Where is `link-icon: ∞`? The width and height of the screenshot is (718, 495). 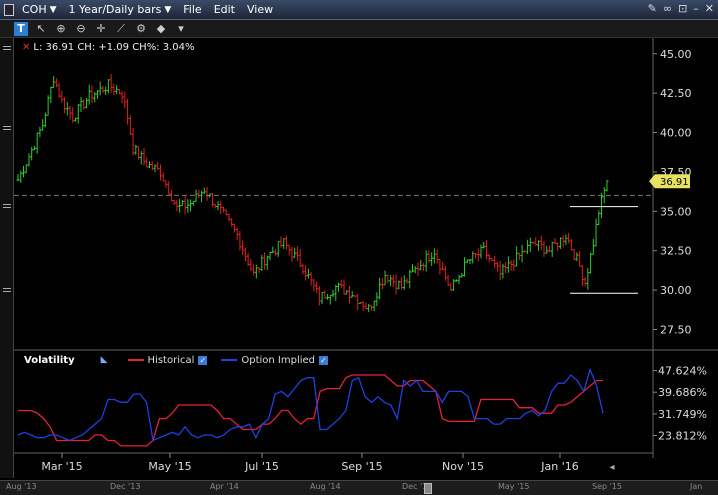
link-icon: ∞ is located at coordinates (667, 8).